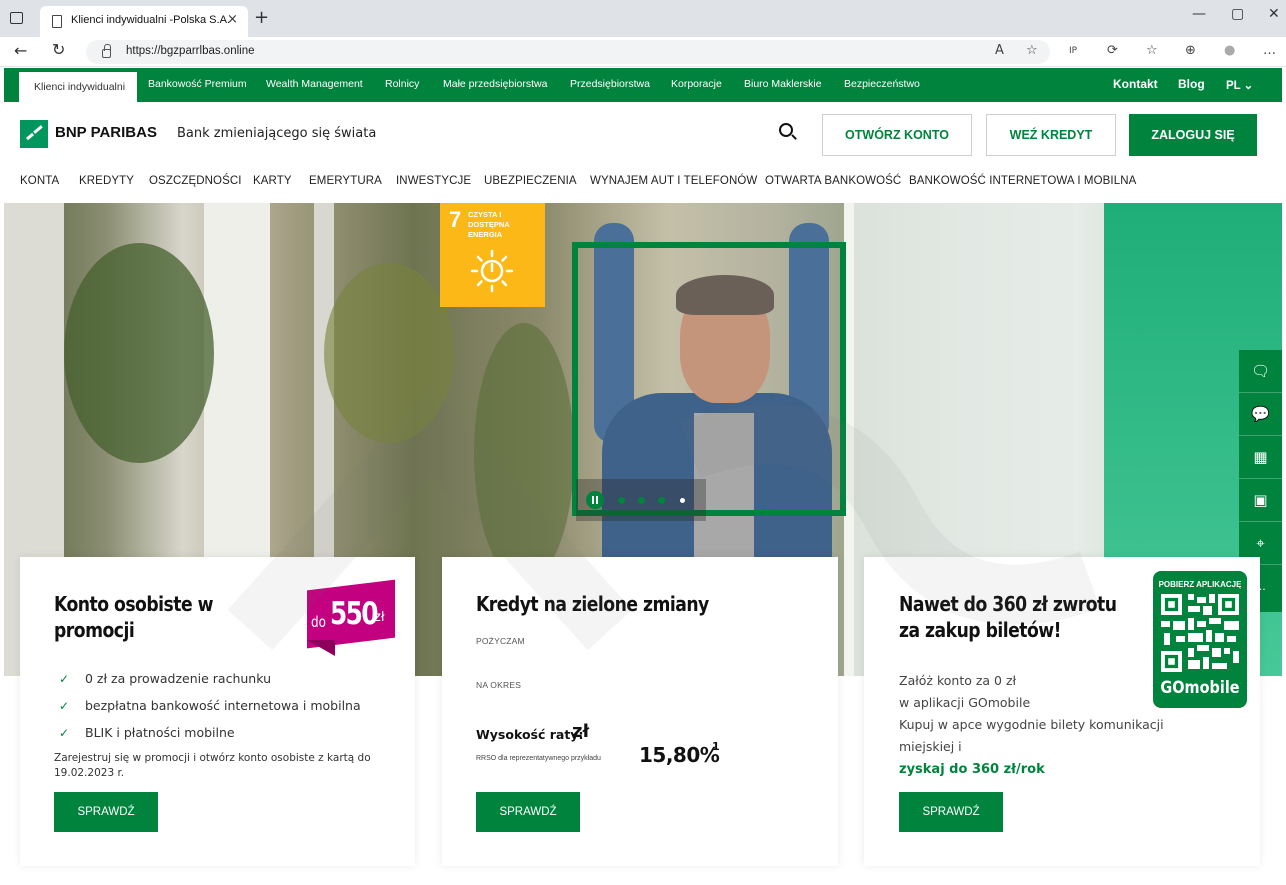  What do you see at coordinates (673, 181) in the screenshot?
I see `nav-rentals: WYNAJEM AUT I TELEFONÓW` at bounding box center [673, 181].